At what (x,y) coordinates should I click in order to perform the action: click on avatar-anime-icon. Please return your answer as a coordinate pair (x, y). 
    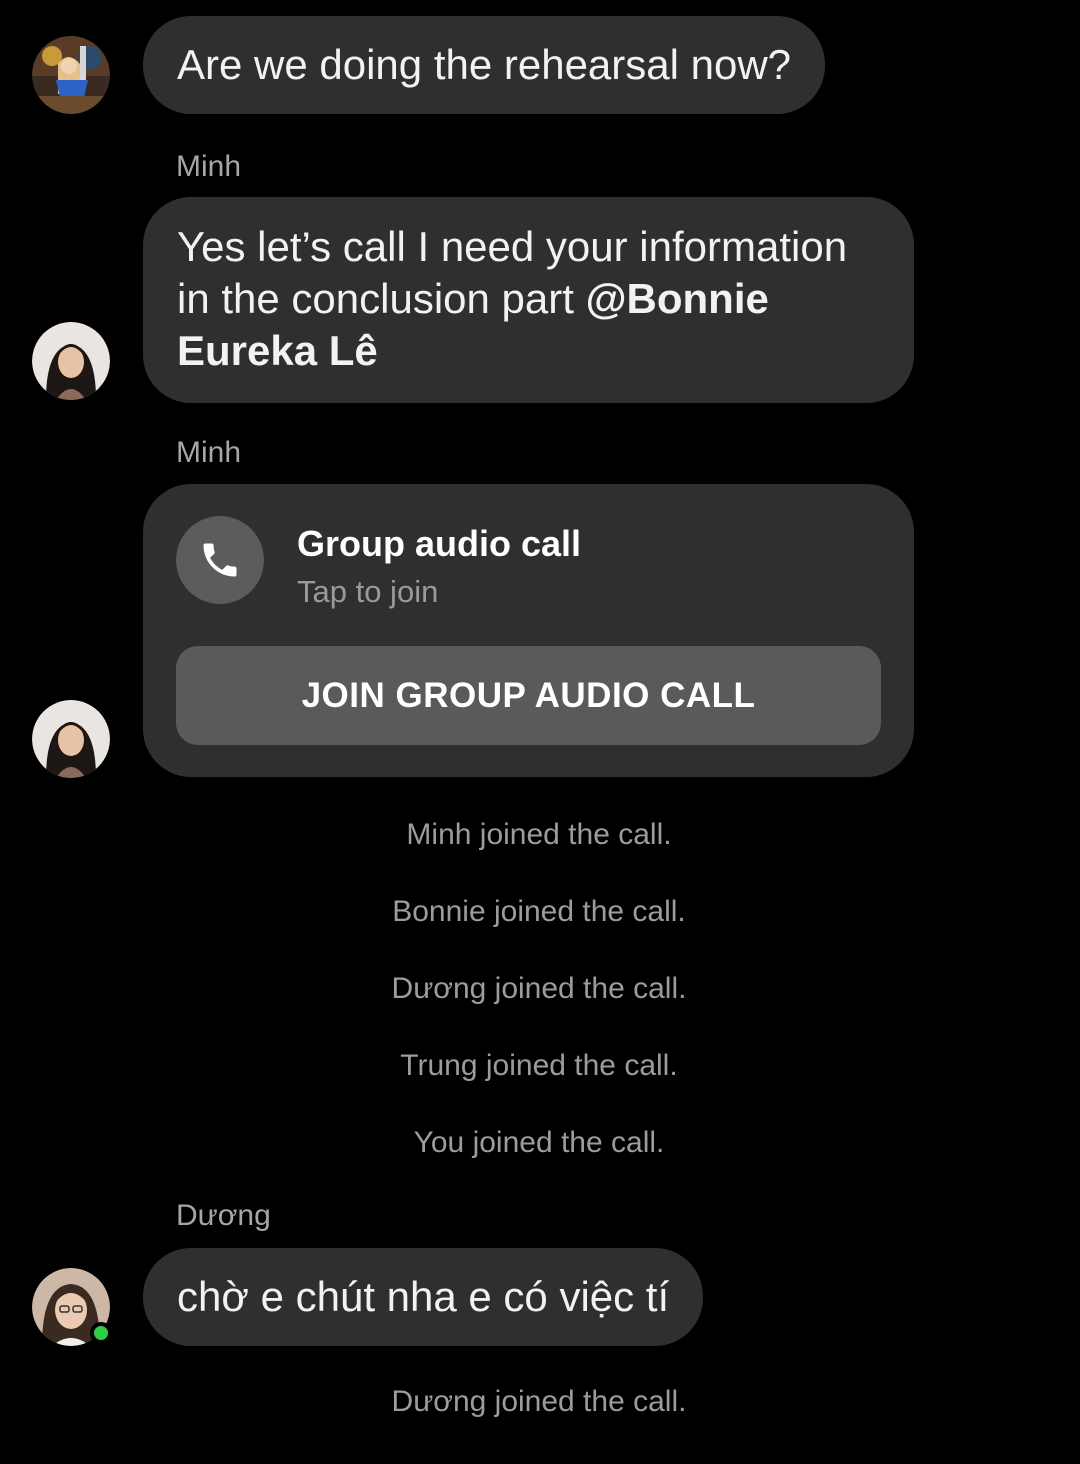
    Looking at the image, I should click on (71, 75).